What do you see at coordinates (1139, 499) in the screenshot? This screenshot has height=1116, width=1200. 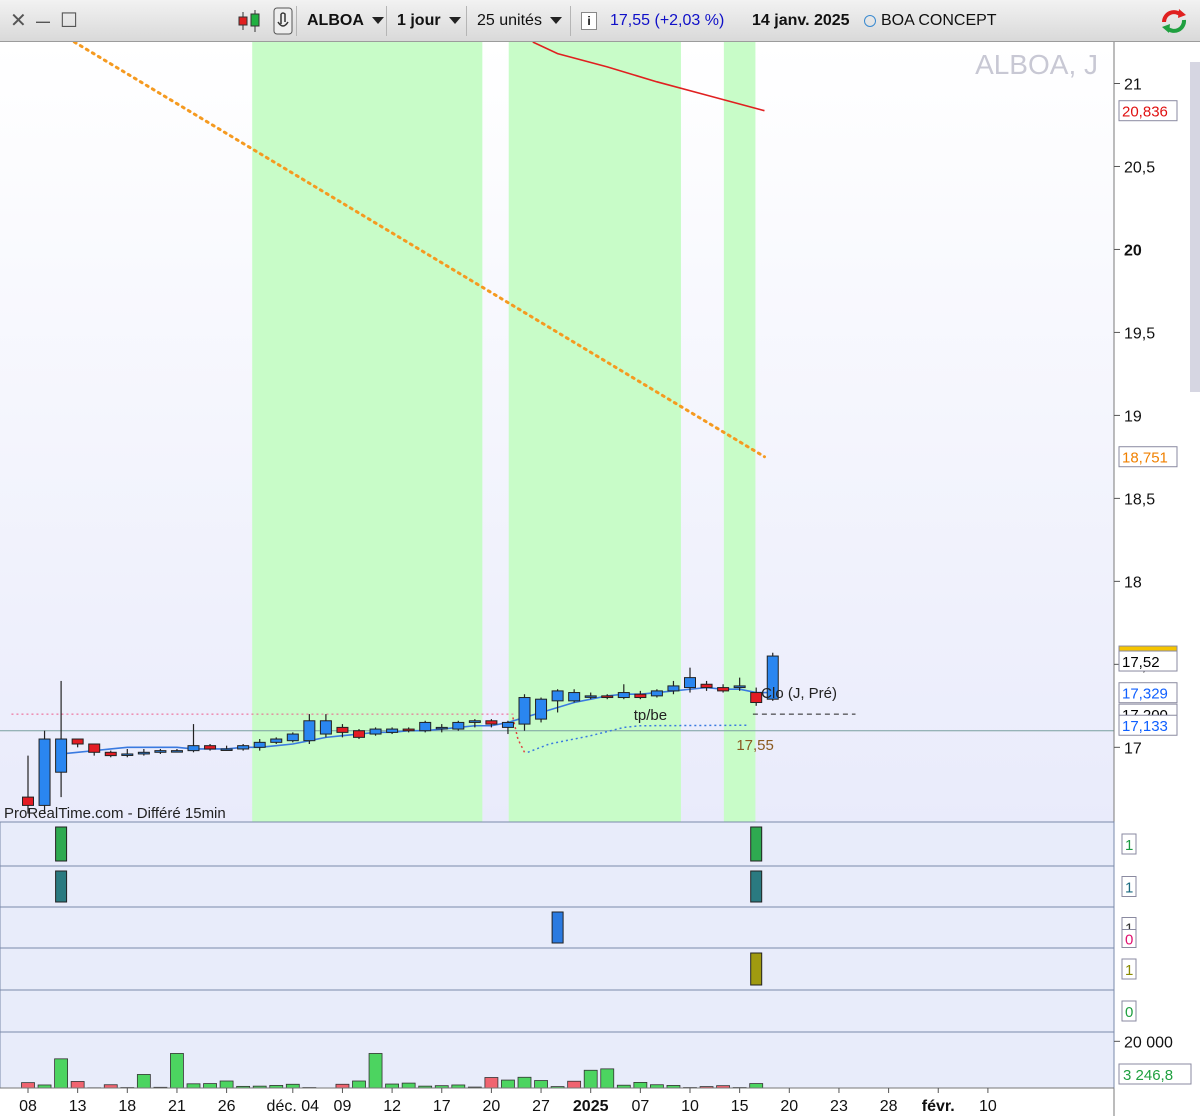 I see `y-tick-label: 18,5` at bounding box center [1139, 499].